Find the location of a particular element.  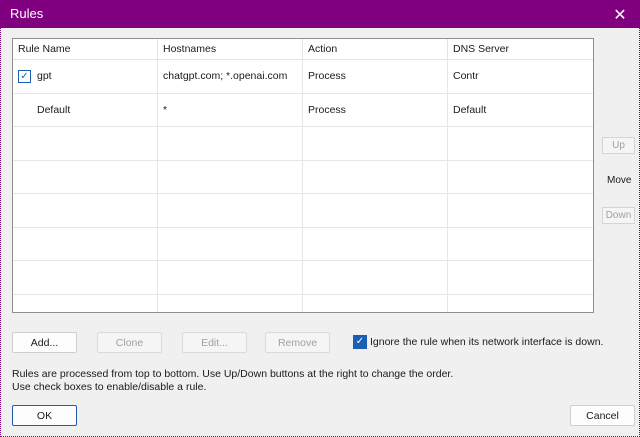

dns-server-cell: Default is located at coordinates (470, 109).